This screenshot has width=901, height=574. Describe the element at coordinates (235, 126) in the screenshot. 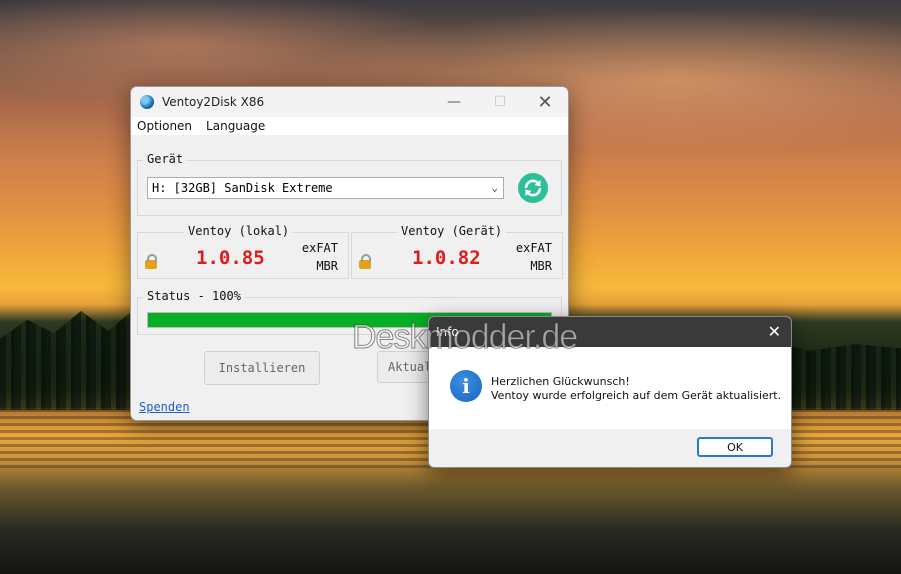

I see `menu-language: Language` at that location.